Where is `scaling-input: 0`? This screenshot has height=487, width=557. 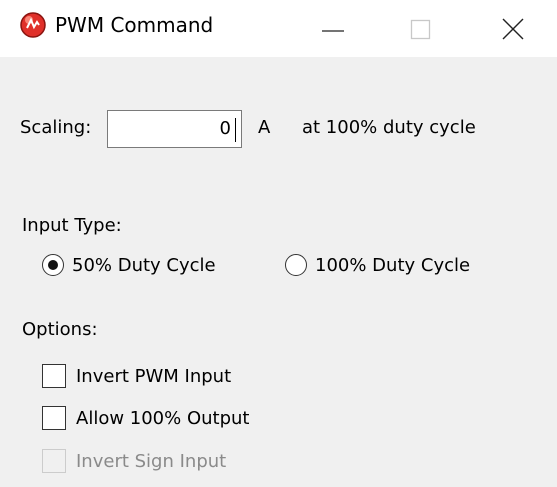 scaling-input: 0 is located at coordinates (174, 129).